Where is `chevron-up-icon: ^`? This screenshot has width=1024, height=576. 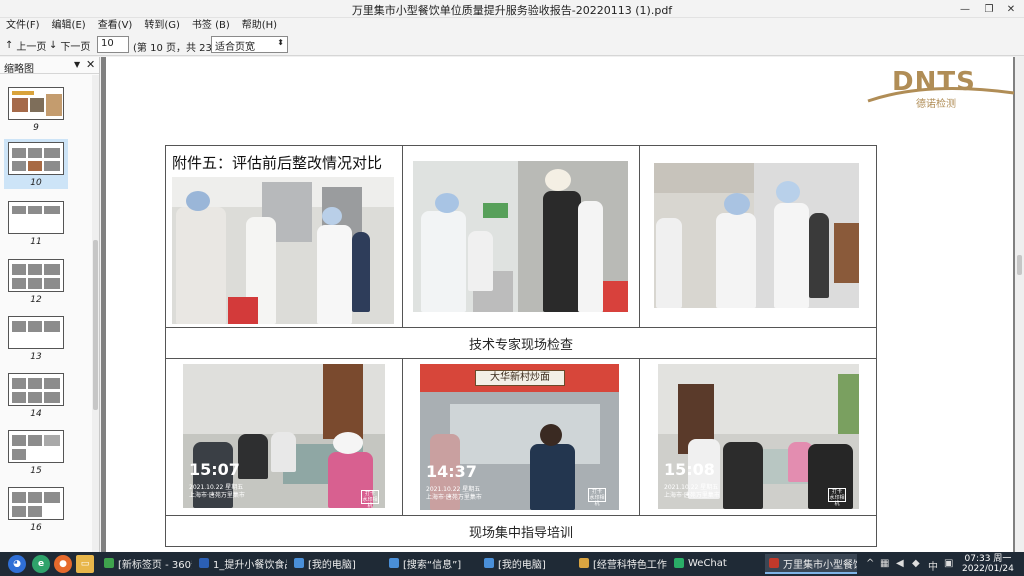 chevron-up-icon: ^ is located at coordinates (870, 563).